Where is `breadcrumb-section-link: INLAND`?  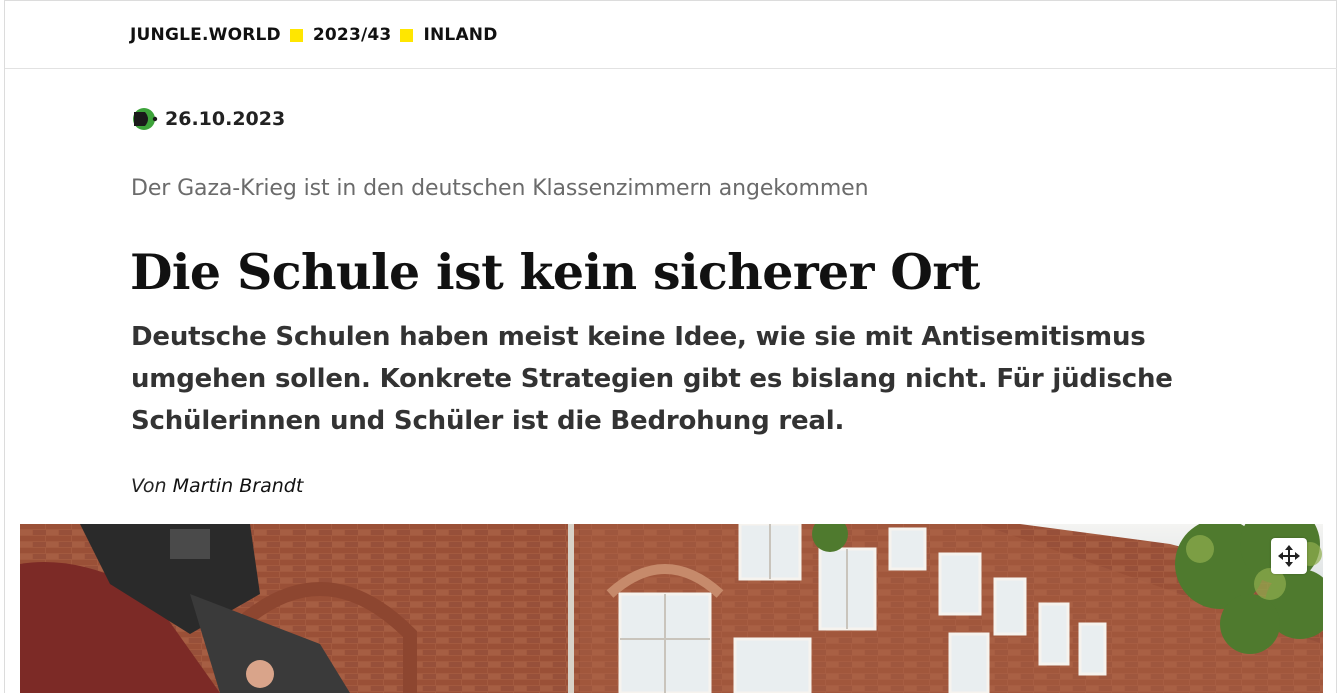 breadcrumb-section-link: INLAND is located at coordinates (460, 35).